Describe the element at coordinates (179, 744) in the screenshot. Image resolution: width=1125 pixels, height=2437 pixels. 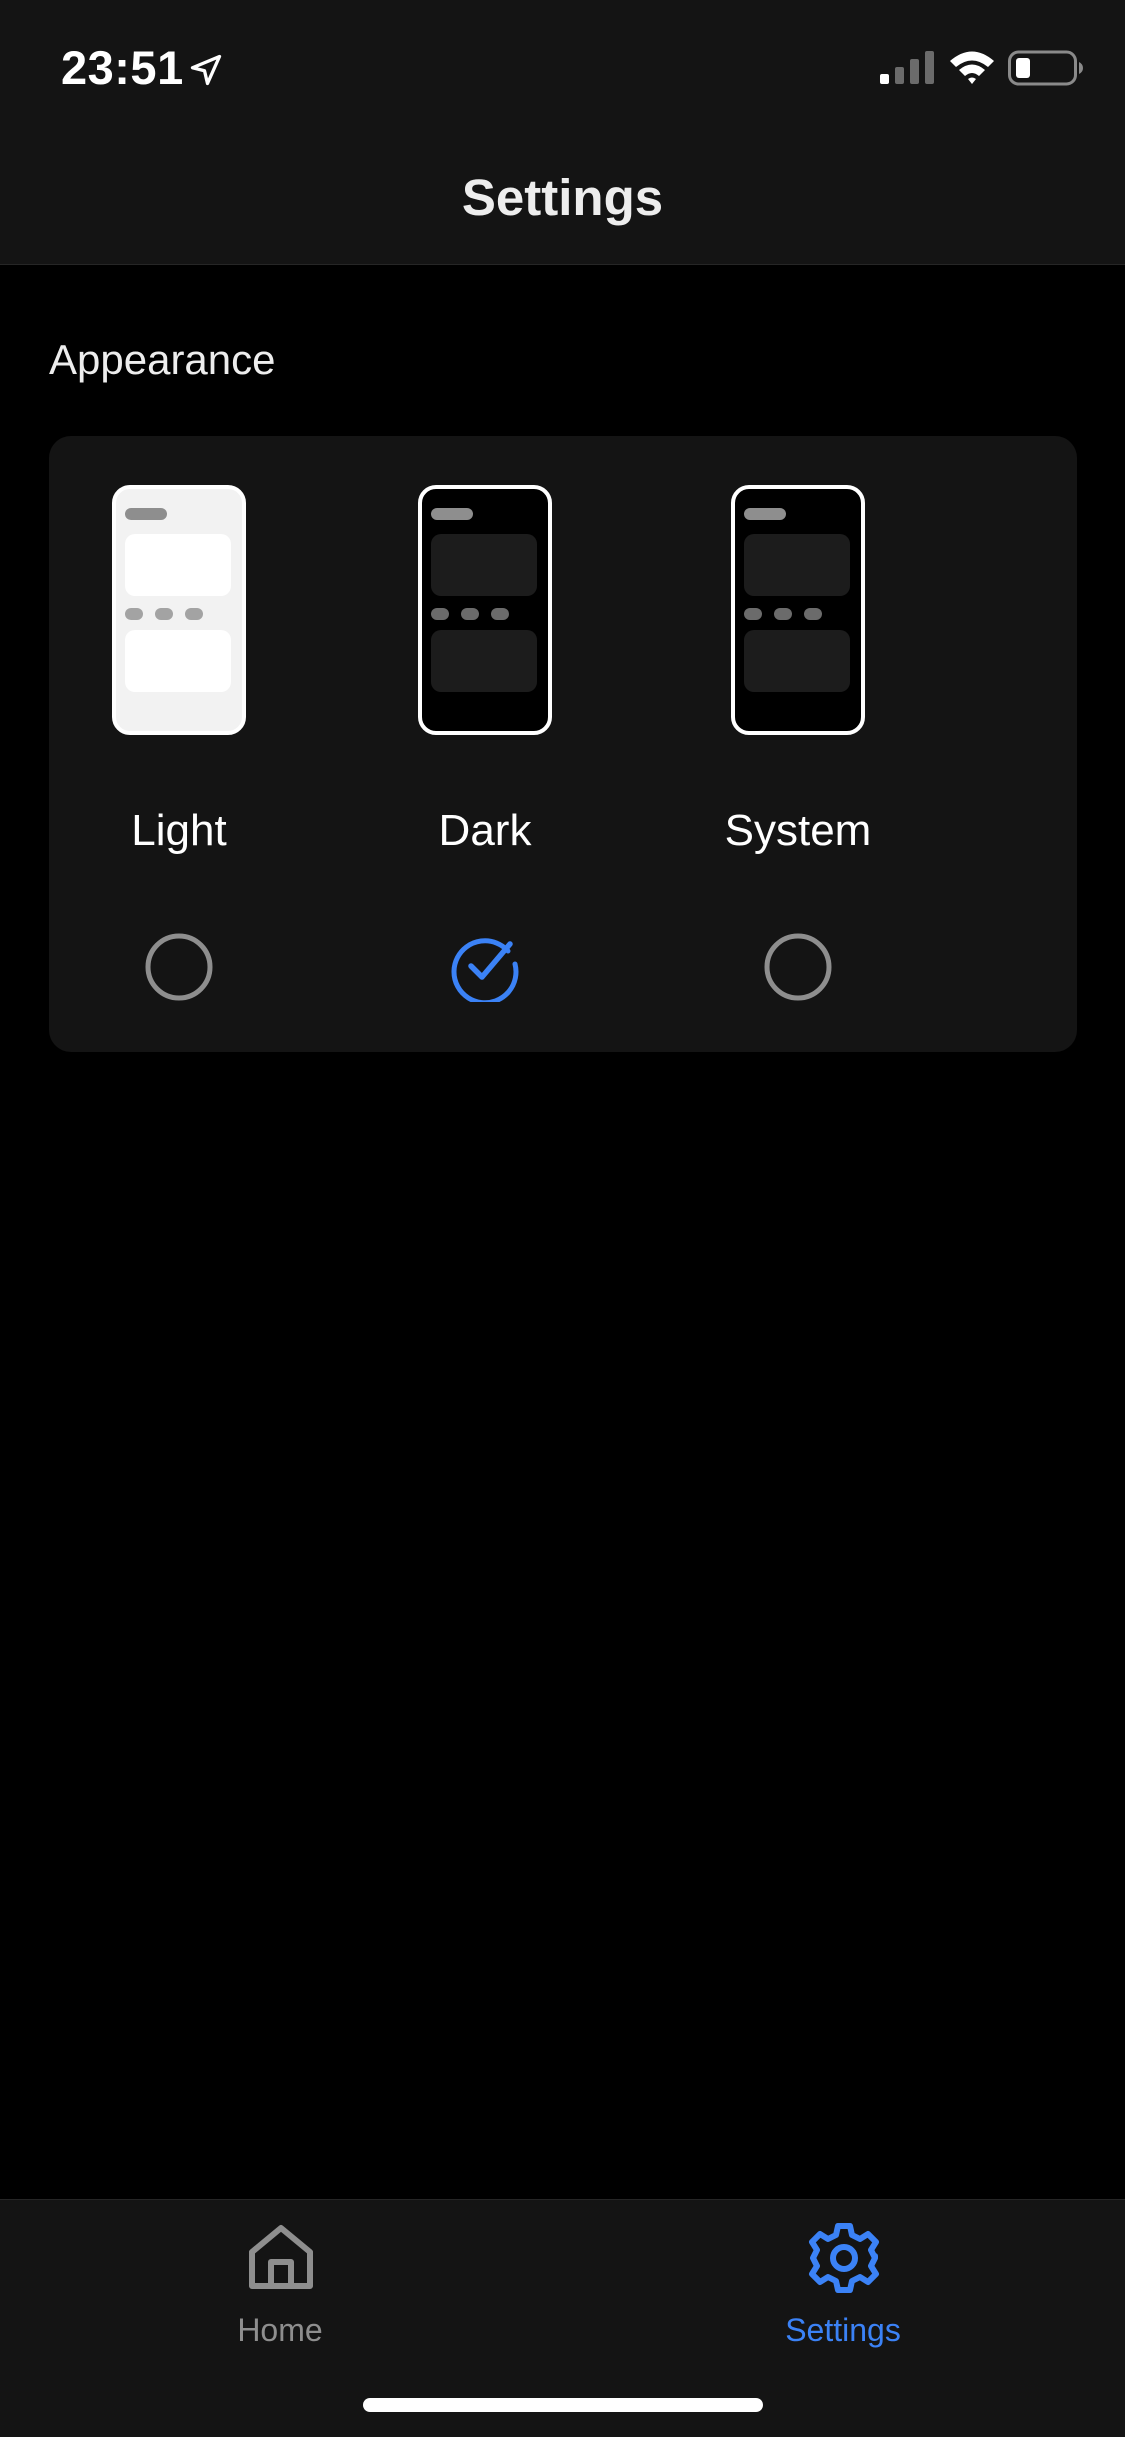
I see `appearance-option-light: Light` at that location.